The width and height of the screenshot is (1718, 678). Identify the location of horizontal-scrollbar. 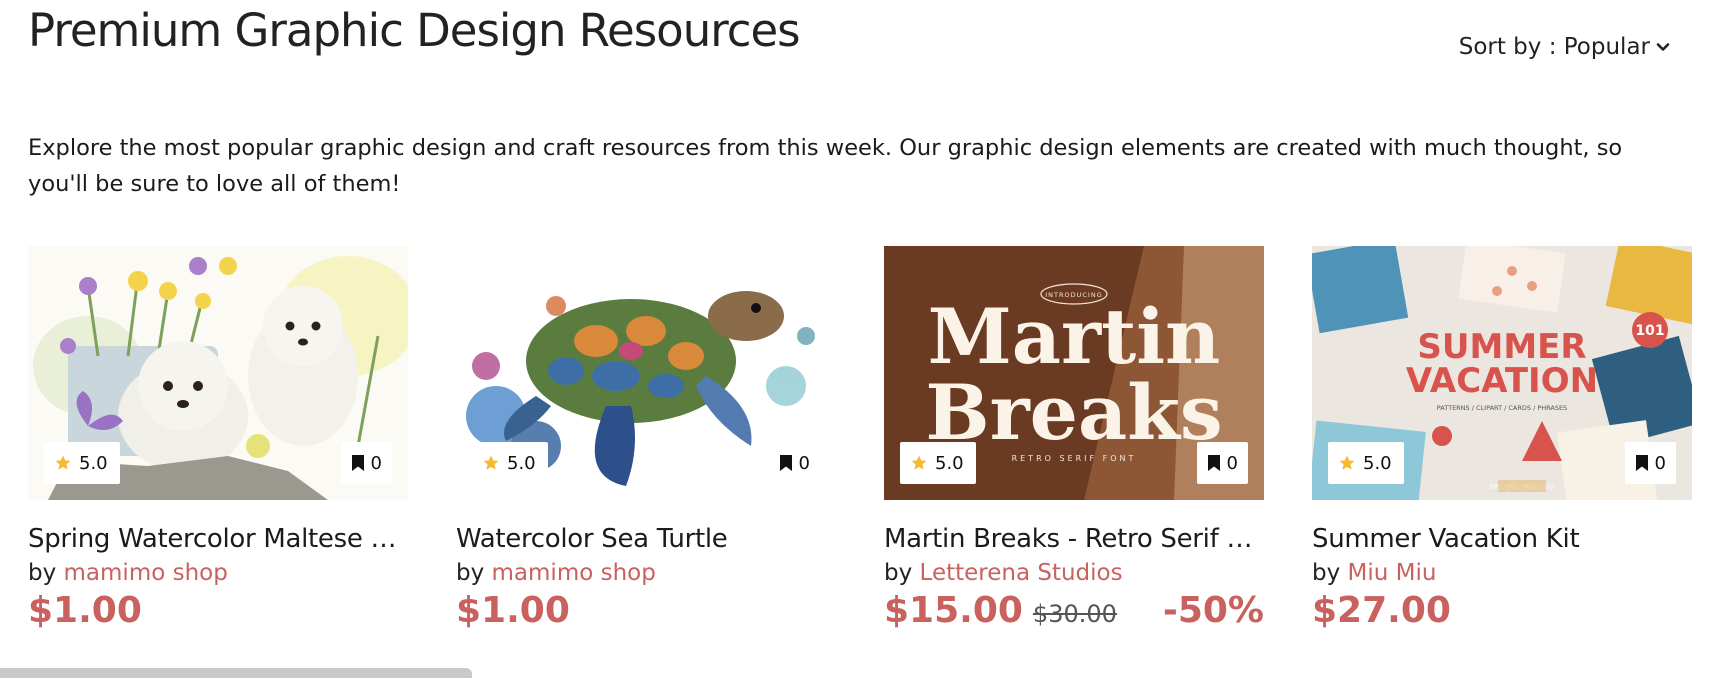
(236, 673).